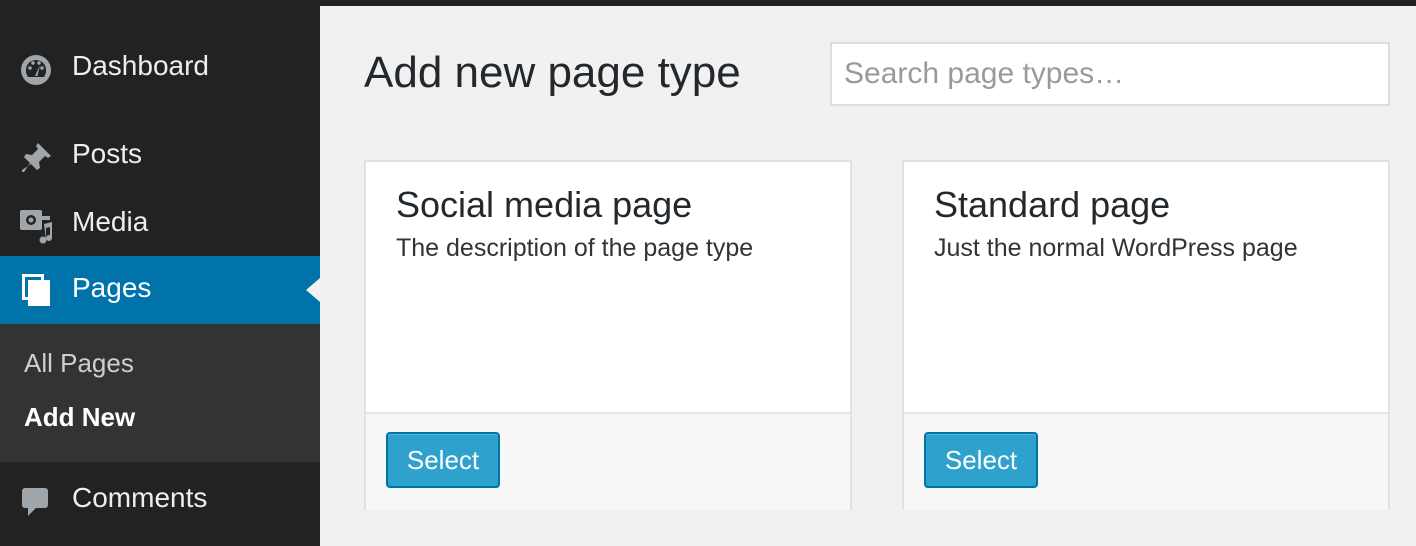  What do you see at coordinates (112, 287) in the screenshot?
I see `sidebar-item-label: Pages` at bounding box center [112, 287].